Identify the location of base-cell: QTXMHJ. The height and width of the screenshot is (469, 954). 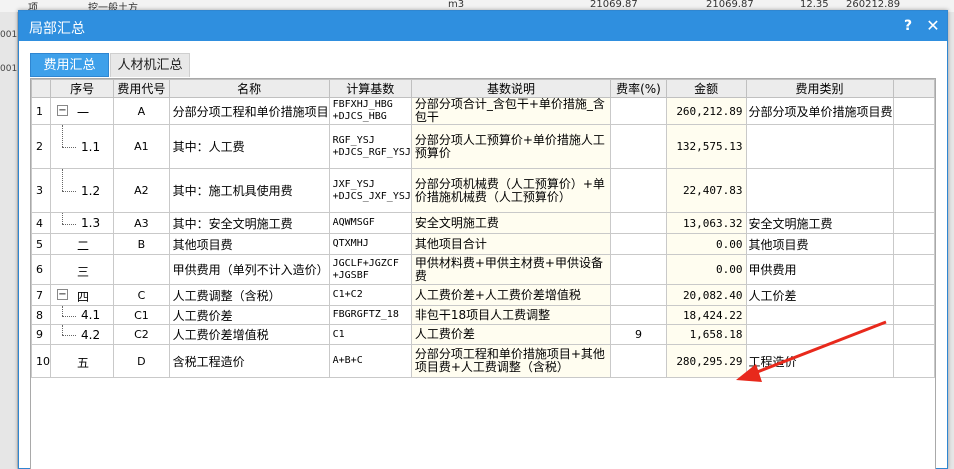
(370, 244).